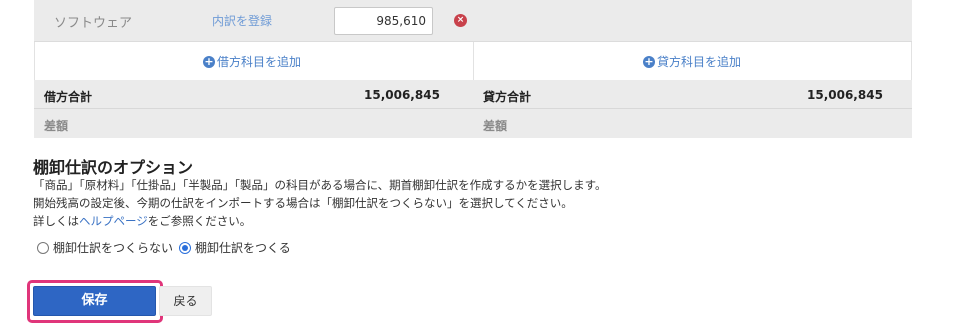  Describe the element at coordinates (699, 62) in the screenshot. I see `add-credit-label: 貸方科目を追加` at that location.